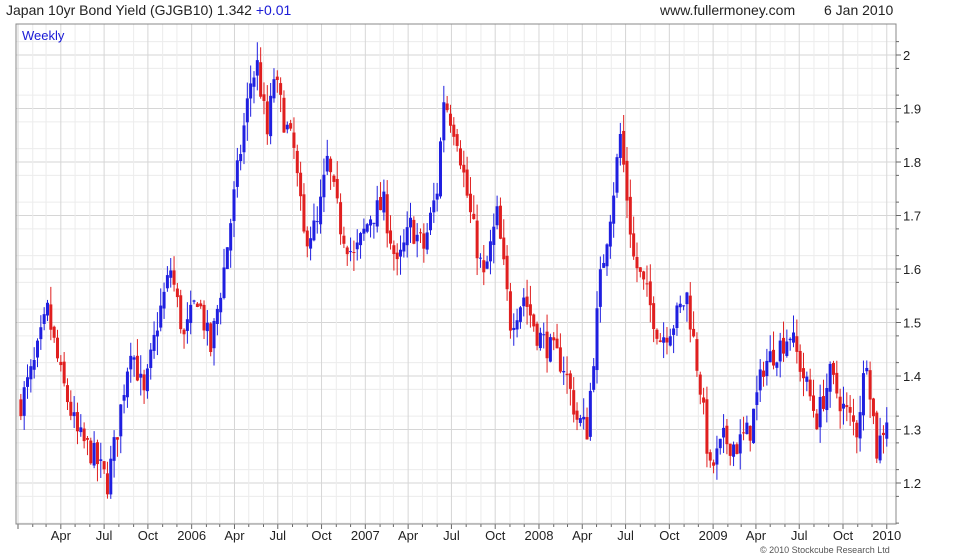  Describe the element at coordinates (912, 430) in the screenshot. I see `y-tick-label: 1.3` at that location.